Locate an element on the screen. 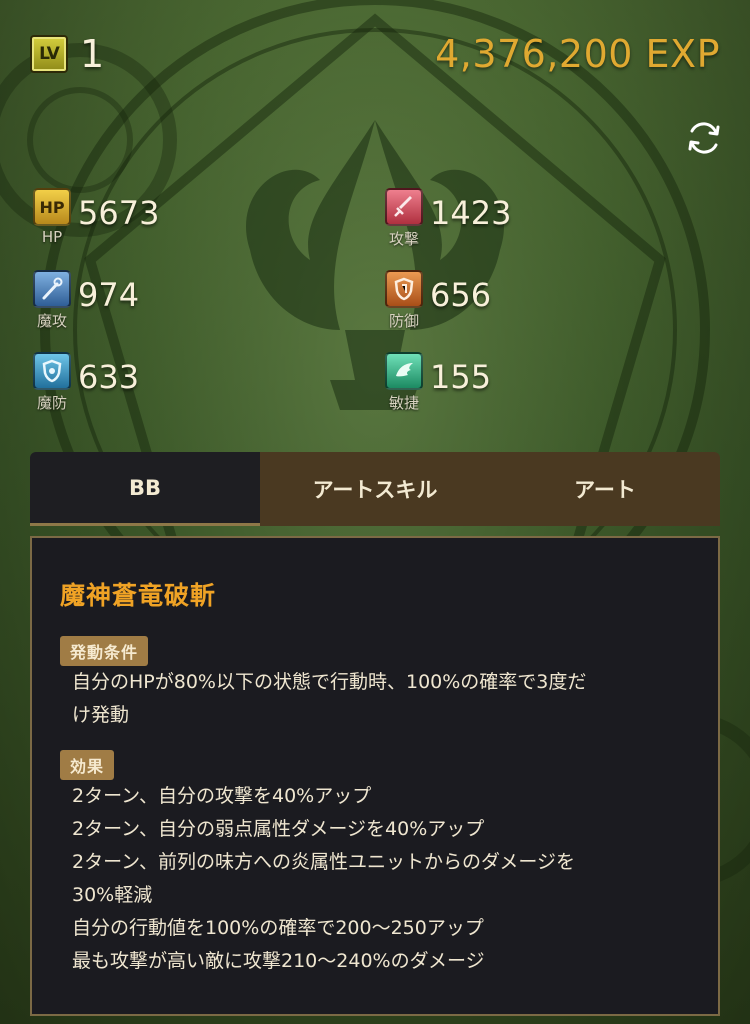 The image size is (750, 1024). stat-hp: HP HP 5673 is located at coordinates (94, 223).